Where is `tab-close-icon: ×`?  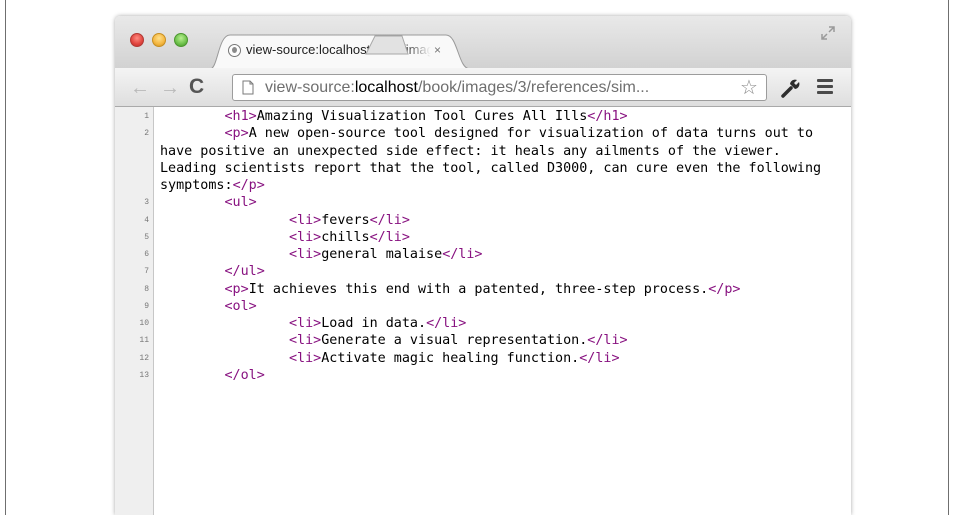 tab-close-icon: × is located at coordinates (437, 50).